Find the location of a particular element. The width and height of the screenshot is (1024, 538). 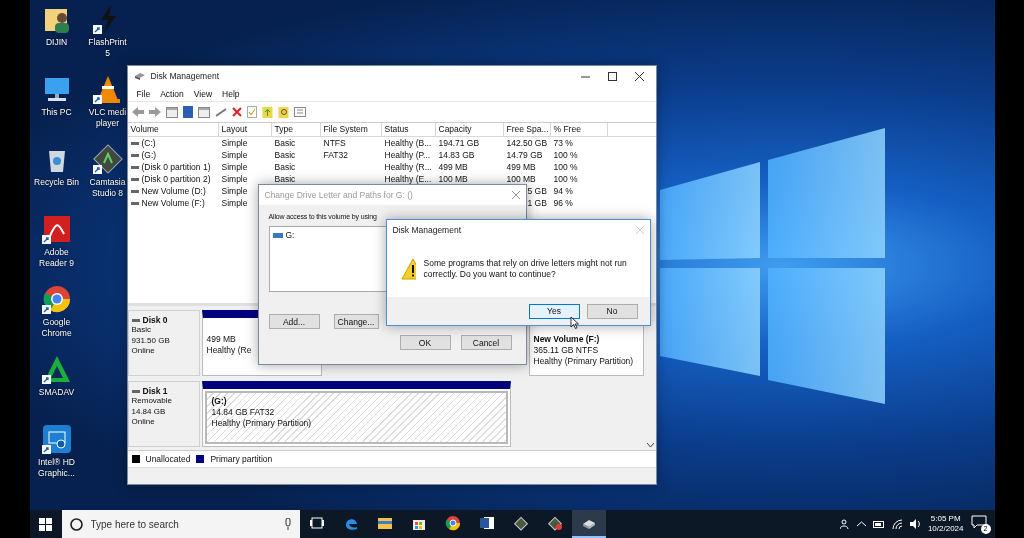

legend-label: Primary partition is located at coordinates (241, 459).